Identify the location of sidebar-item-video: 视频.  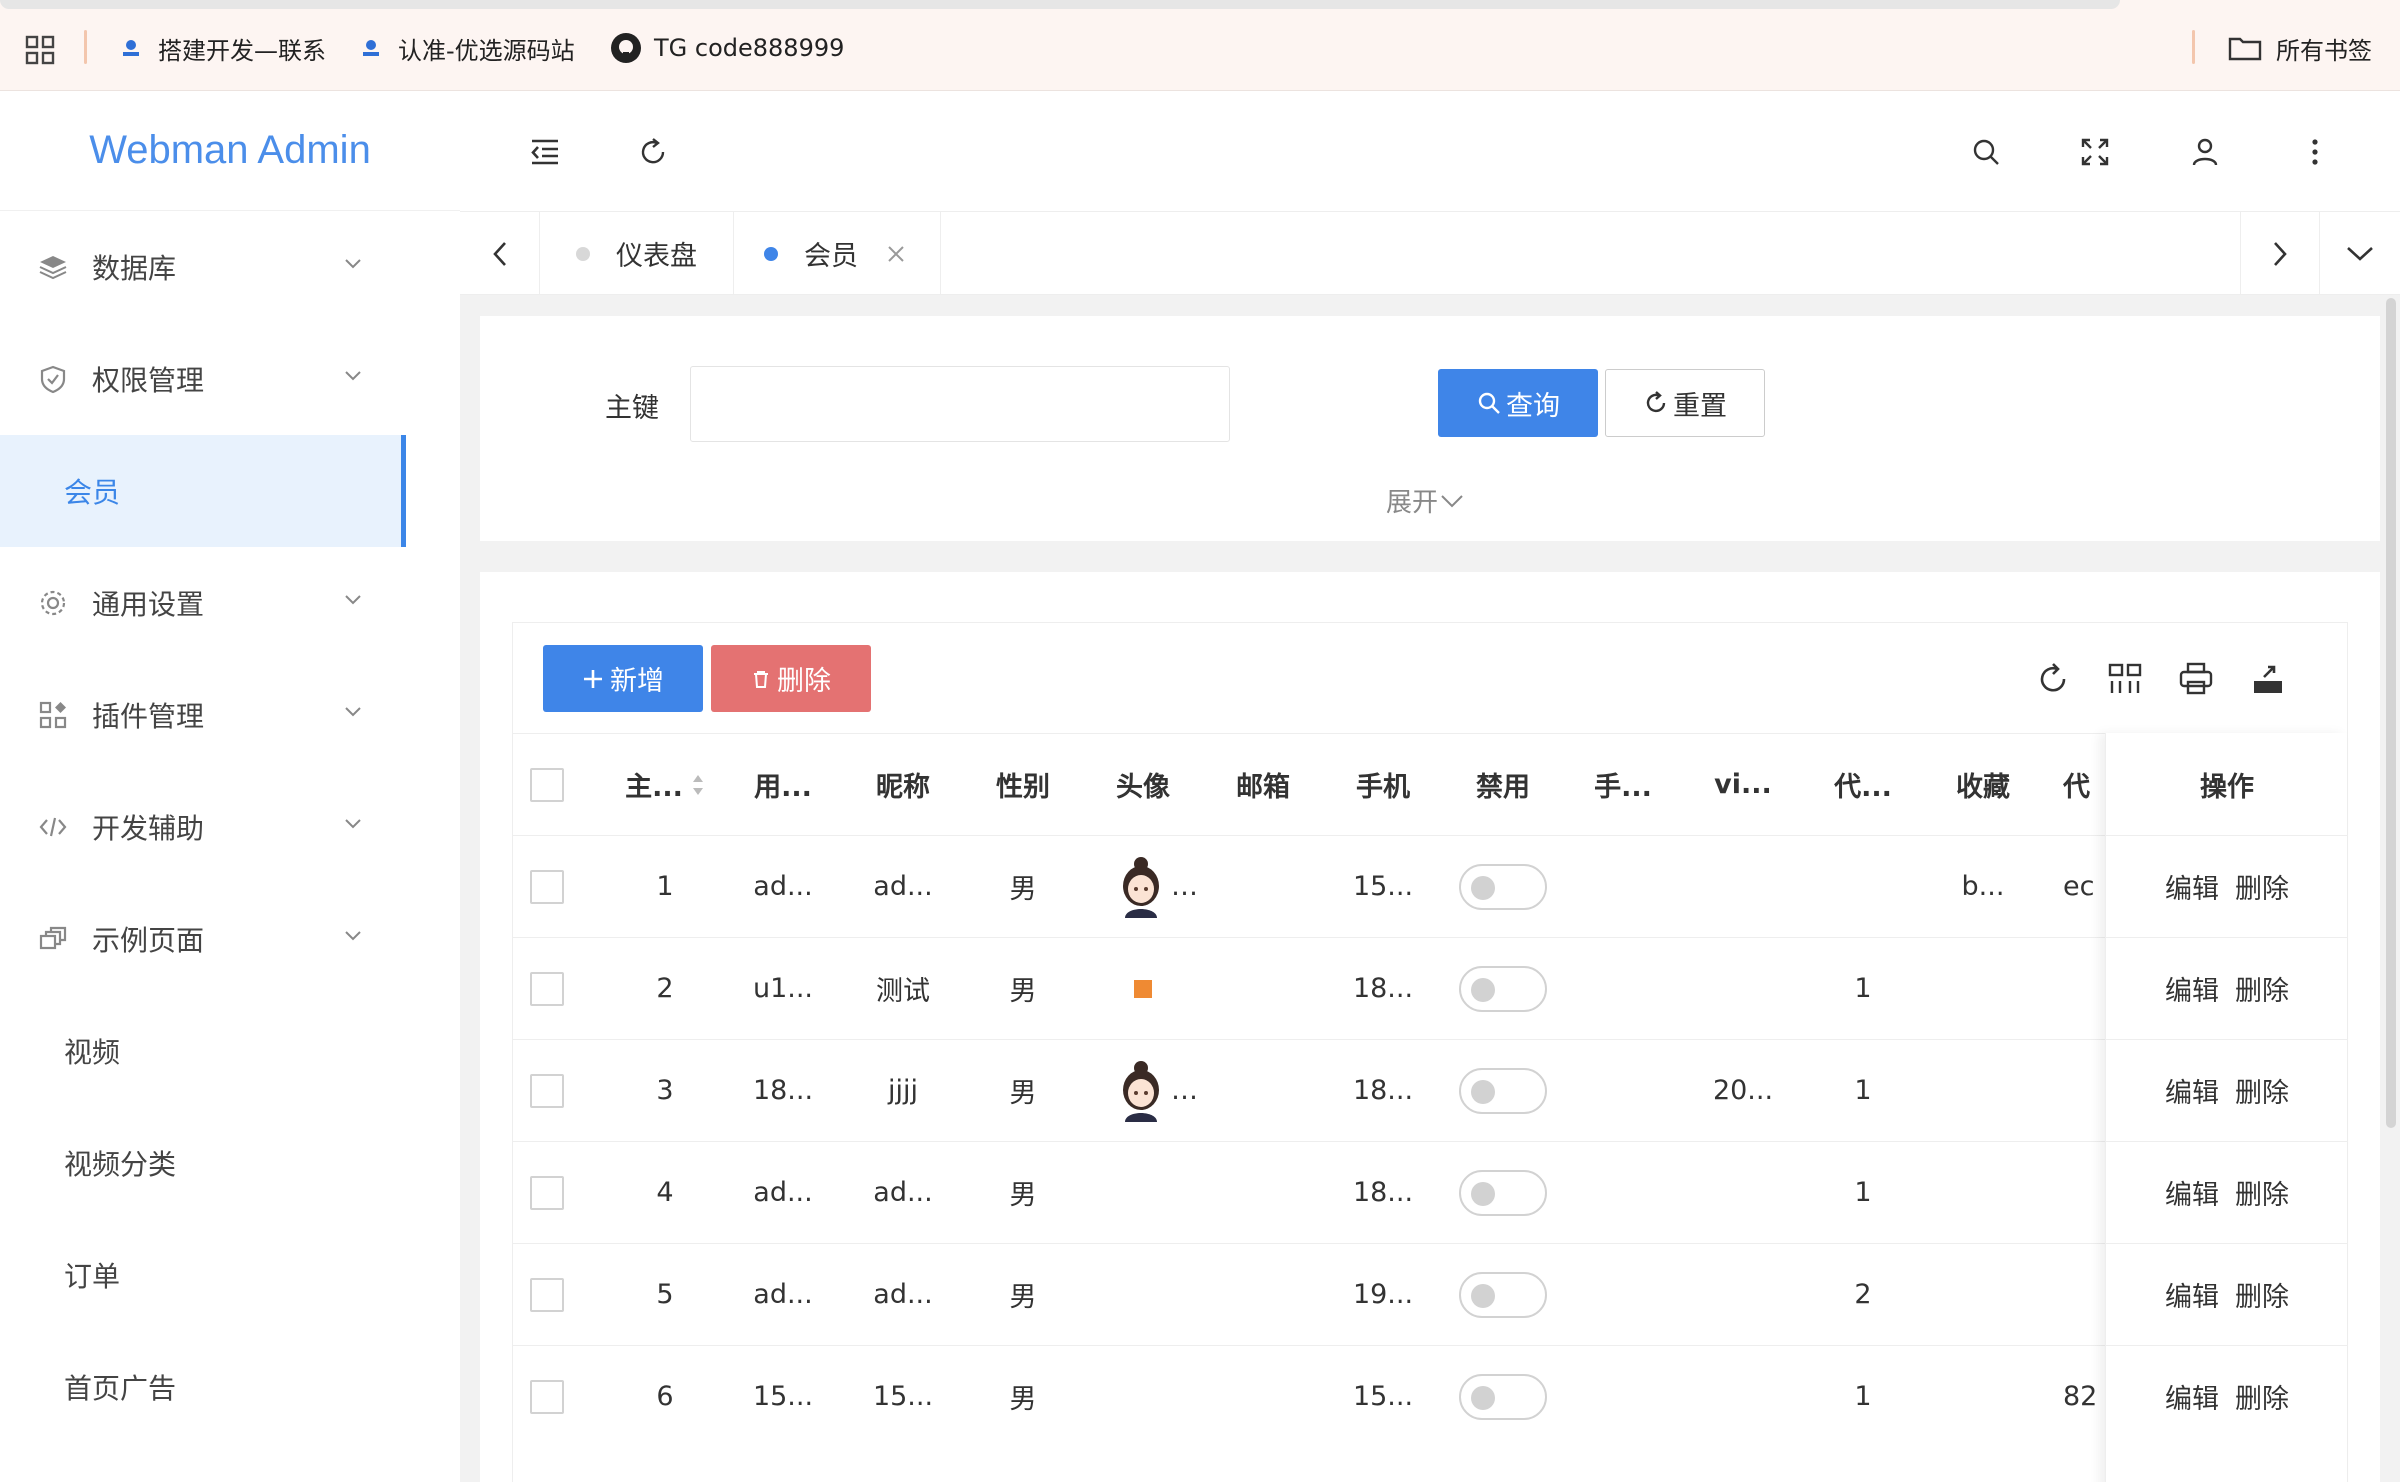
(230, 1051).